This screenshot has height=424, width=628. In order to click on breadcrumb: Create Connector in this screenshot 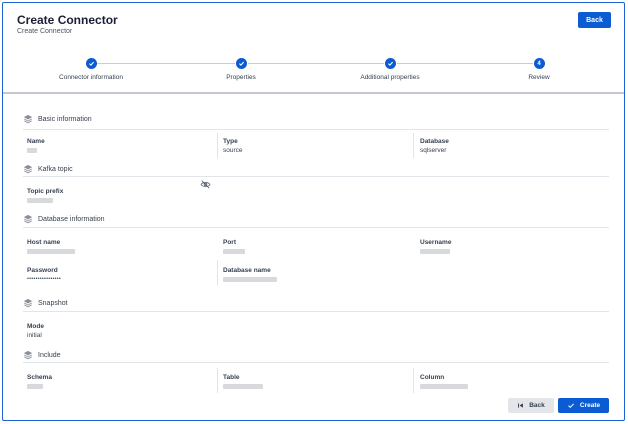, I will do `click(45, 31)`.